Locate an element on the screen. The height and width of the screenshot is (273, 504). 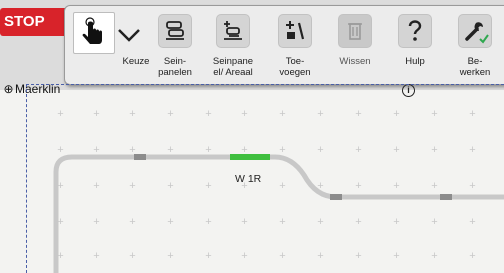
turnout-label: W 1R is located at coordinates (248, 179).